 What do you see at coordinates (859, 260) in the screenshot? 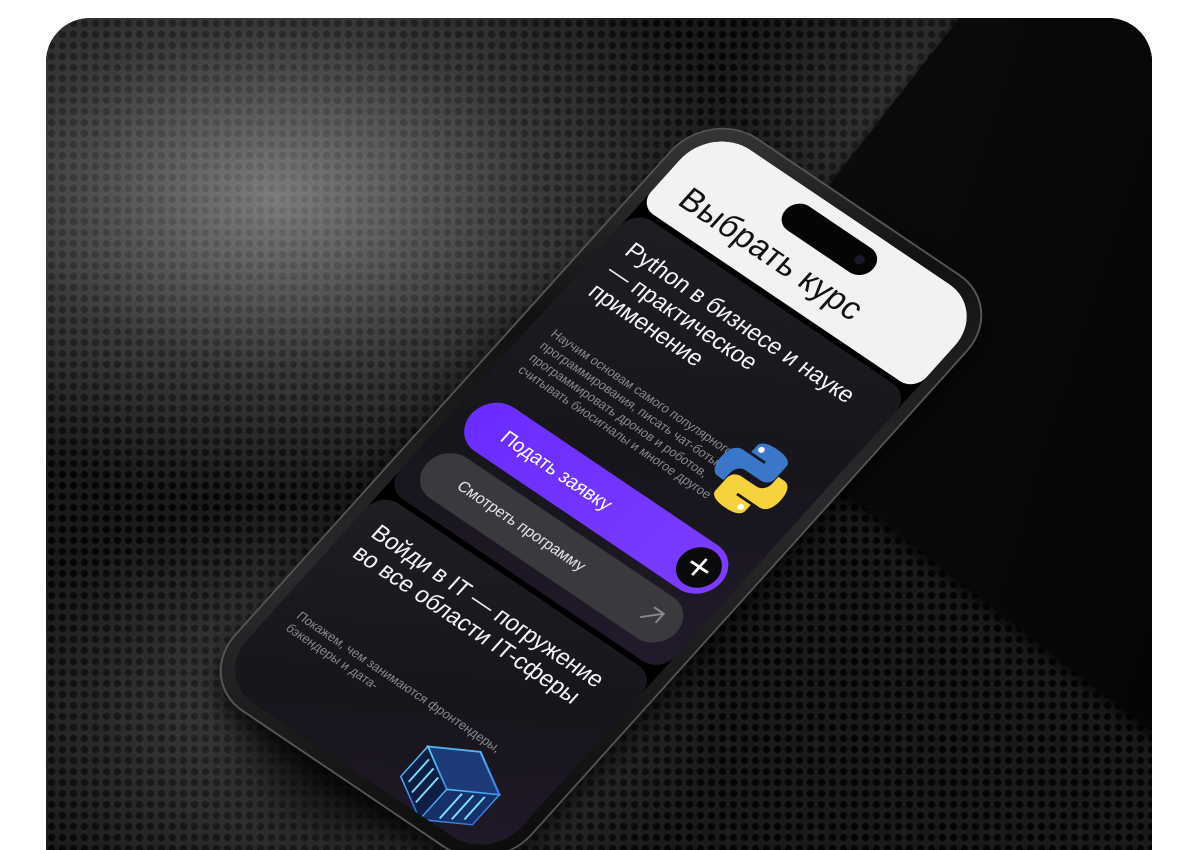
I see `camera-icon` at bounding box center [859, 260].